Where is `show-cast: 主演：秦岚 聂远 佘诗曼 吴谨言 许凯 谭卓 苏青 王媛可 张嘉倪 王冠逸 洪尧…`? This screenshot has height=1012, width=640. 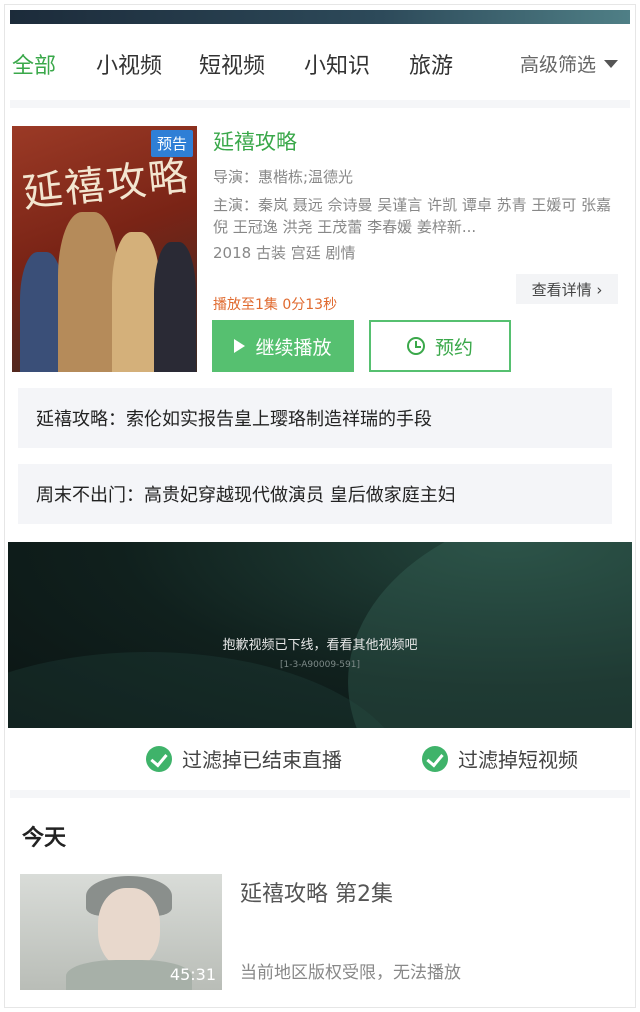
show-cast: 主演：秦岚 聂远 佘诗曼 吴谨言 许凯 谭卓 苏青 王媛可 张嘉倪 王冠逸 洪尧… is located at coordinates (412, 216).